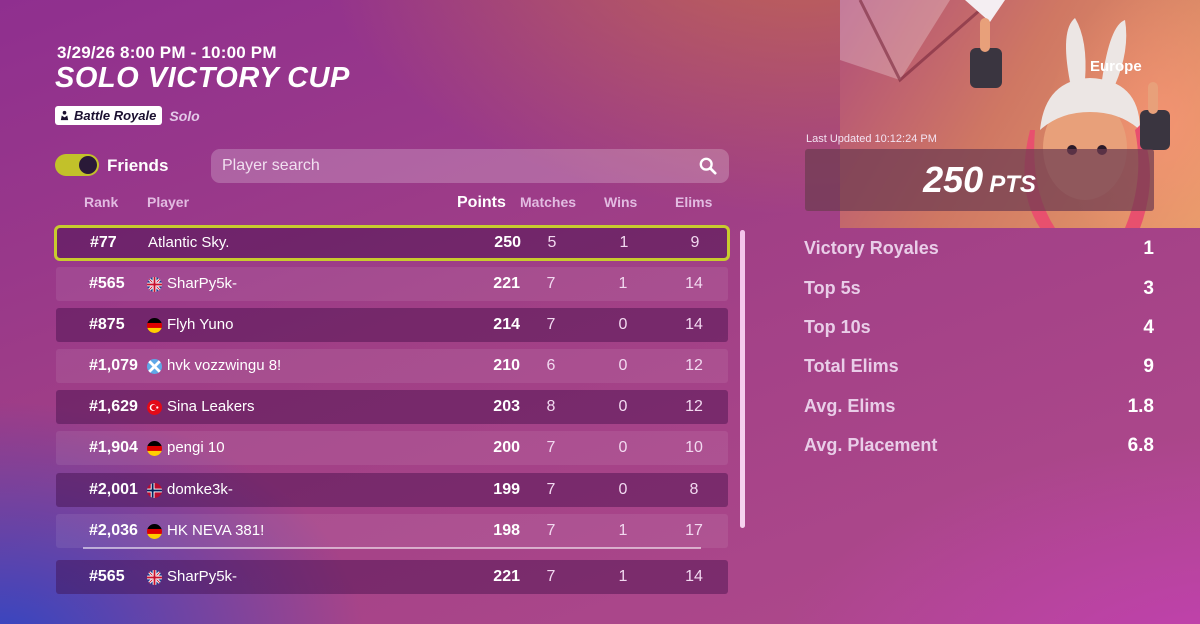  Describe the element at coordinates (167, 52) in the screenshot. I see `event-time: 3/29/26 8:00 PM - 10:00 PM` at that location.